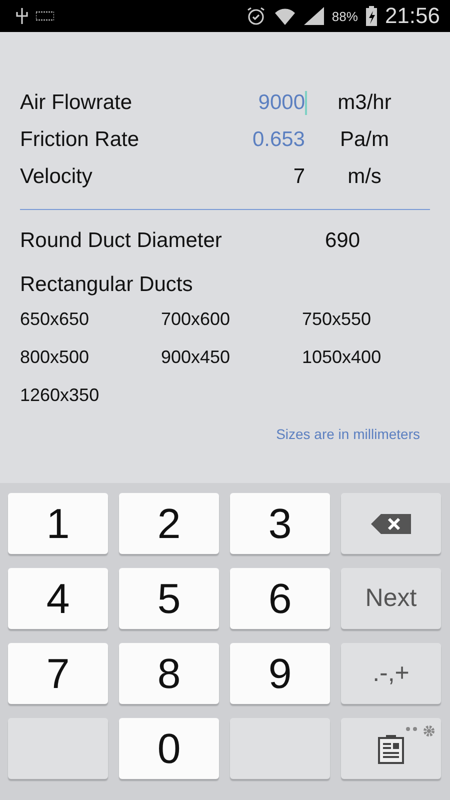  I want to click on digit-key: 3, so click(280, 523).